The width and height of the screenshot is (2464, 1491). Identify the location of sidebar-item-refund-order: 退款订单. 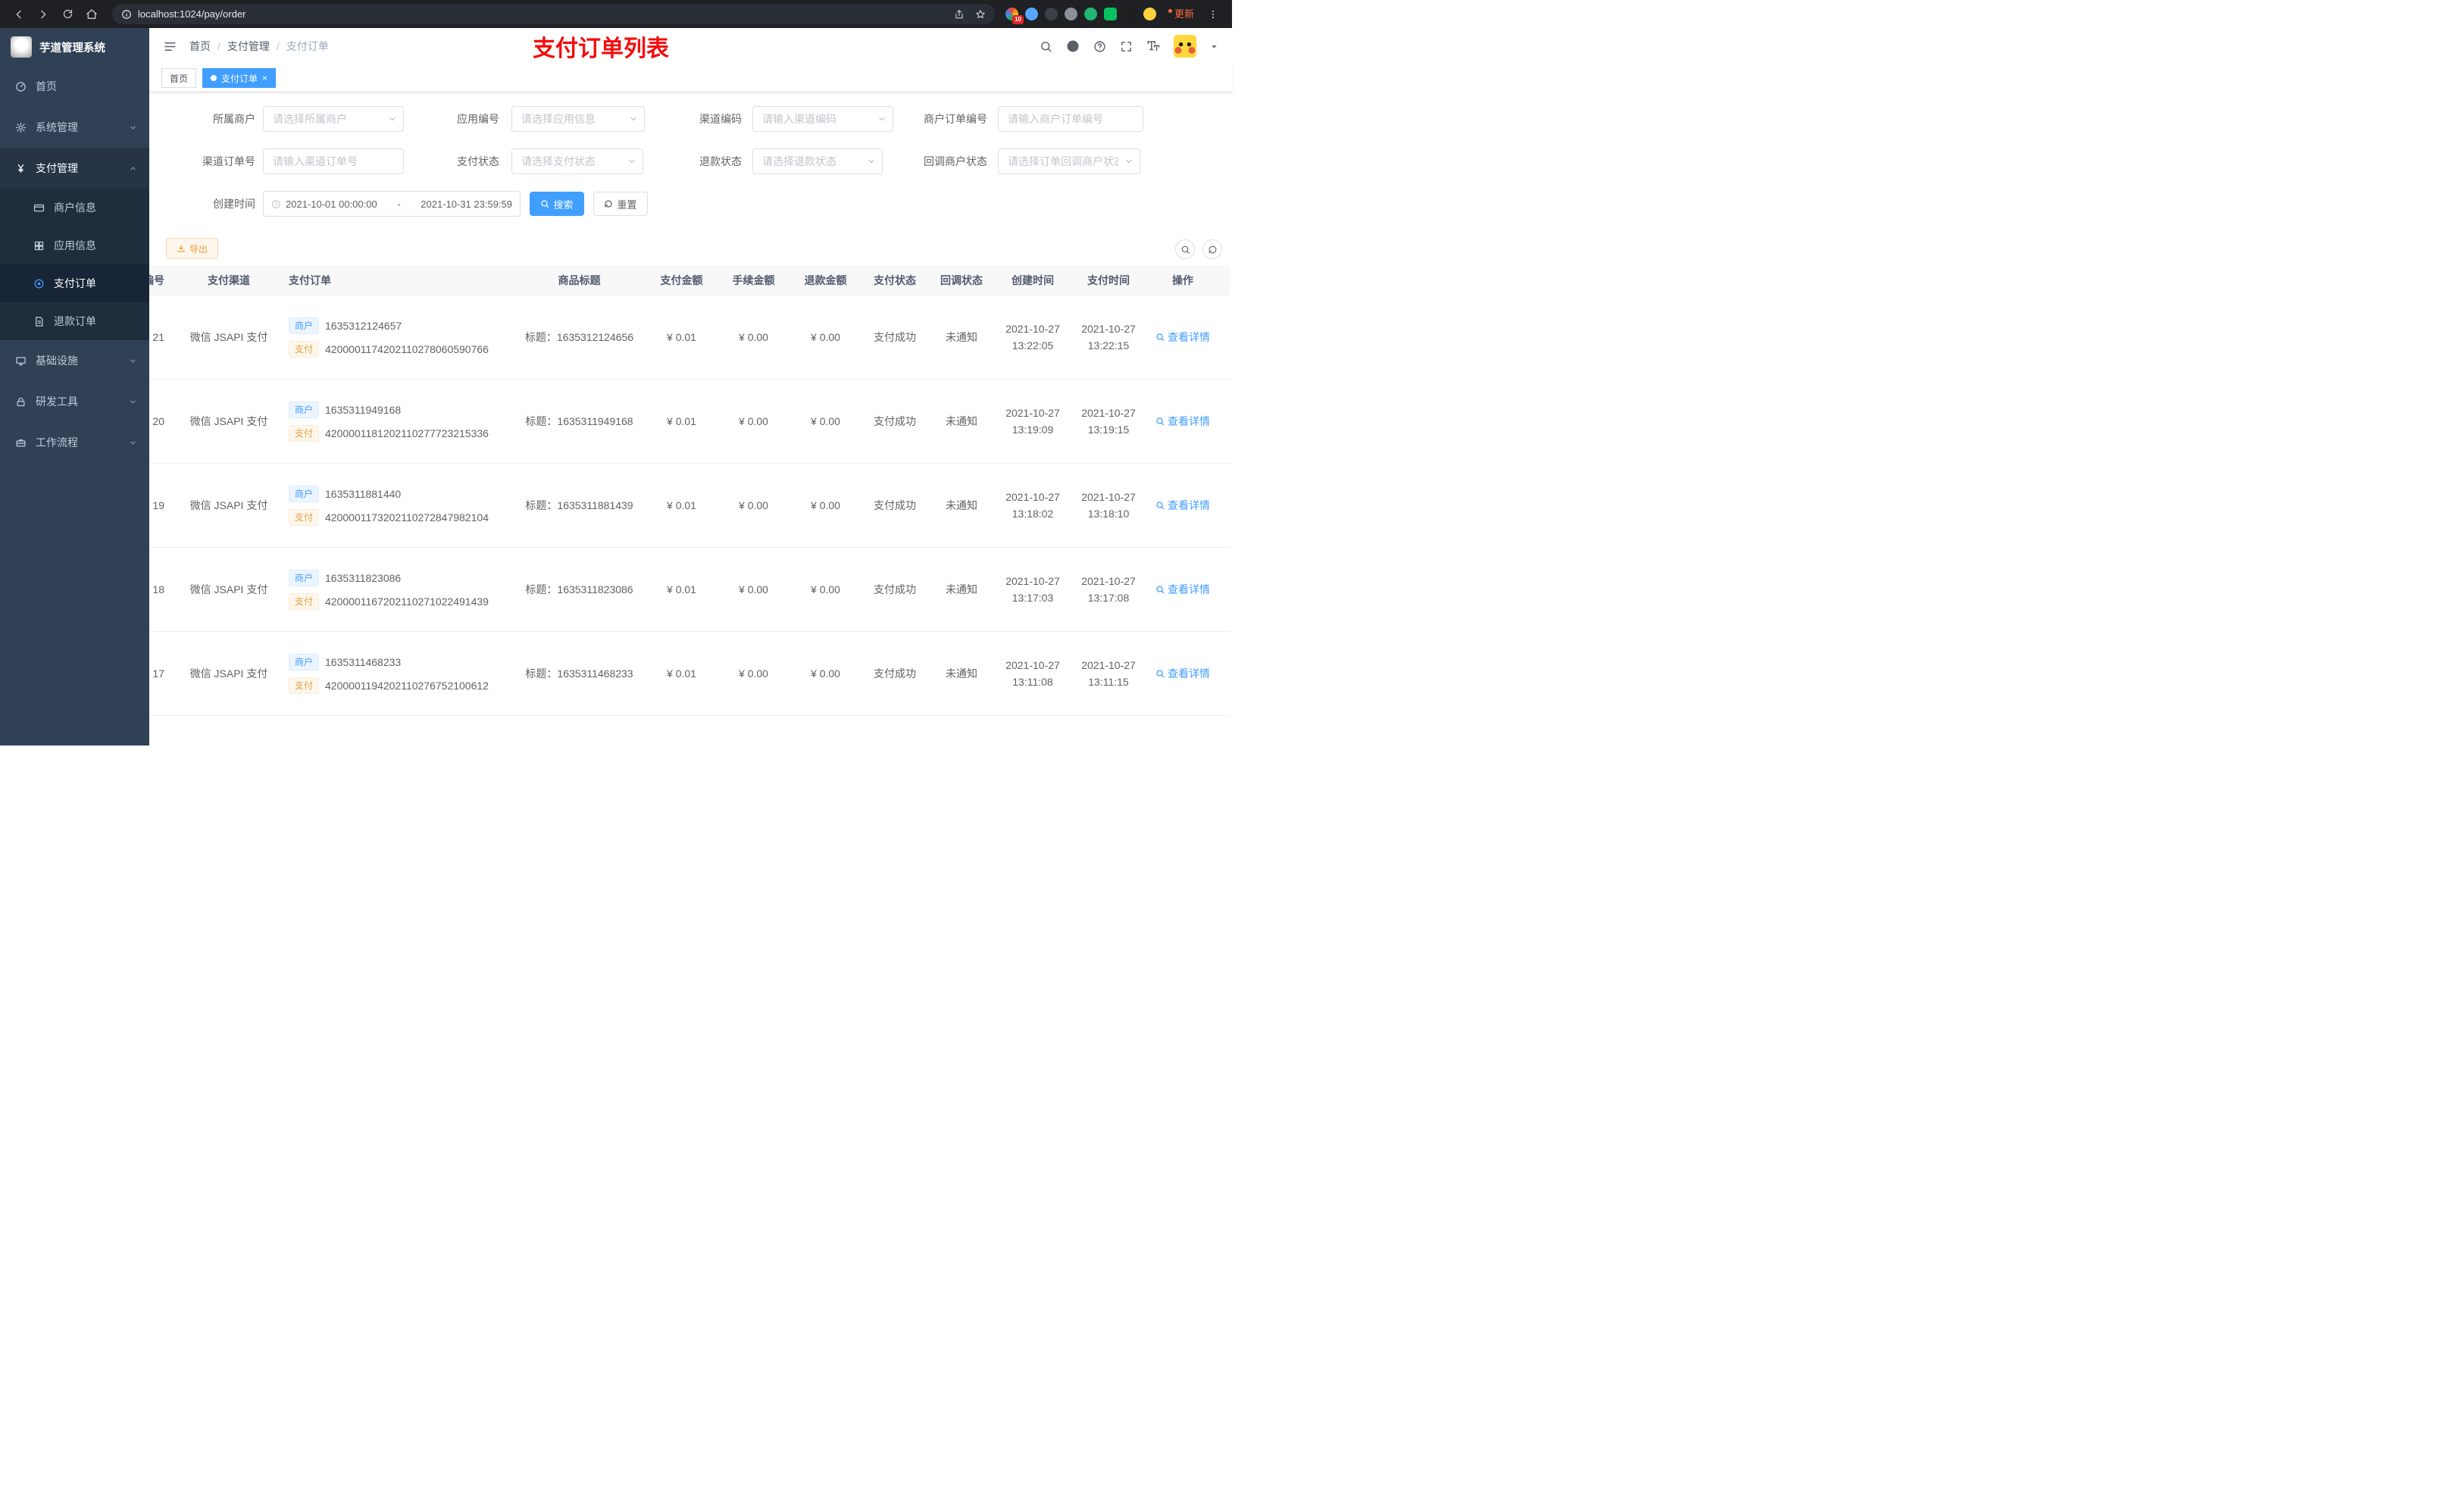
(74, 321).